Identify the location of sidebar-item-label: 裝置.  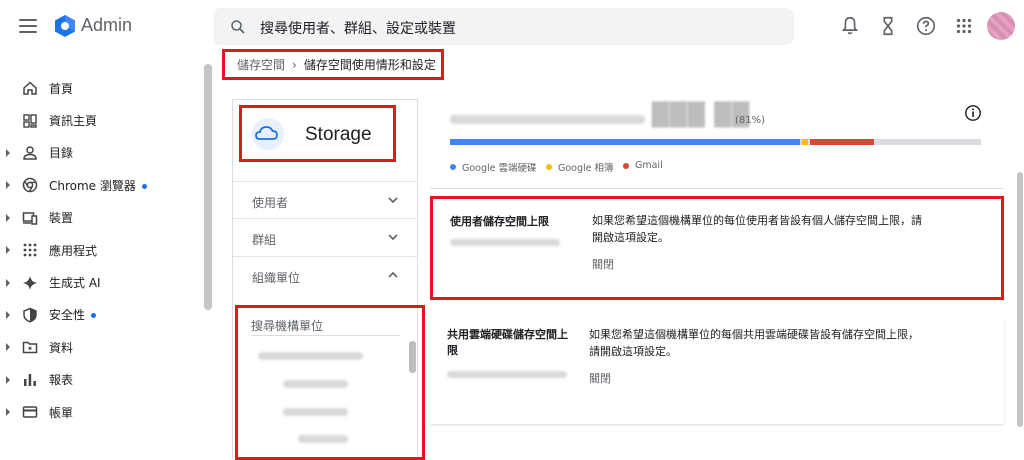
(61, 218).